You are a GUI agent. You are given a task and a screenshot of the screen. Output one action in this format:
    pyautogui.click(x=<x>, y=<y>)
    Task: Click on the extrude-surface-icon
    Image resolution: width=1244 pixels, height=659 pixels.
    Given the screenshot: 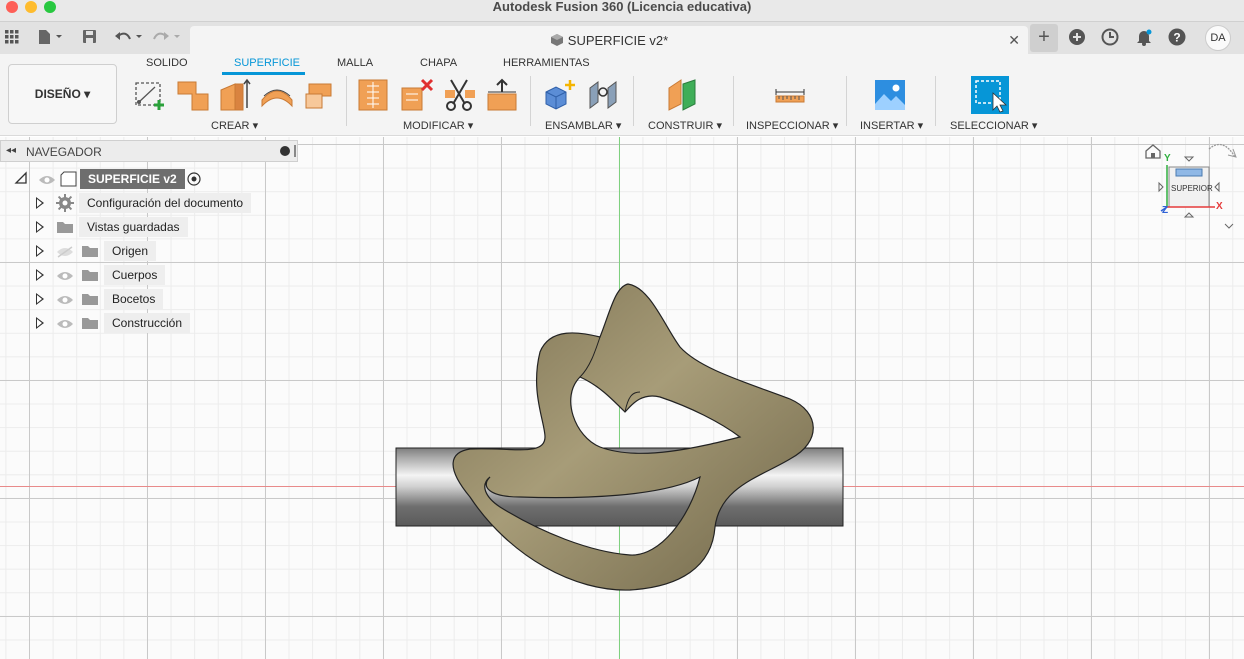 What is the action you would take?
    pyautogui.click(x=193, y=95)
    